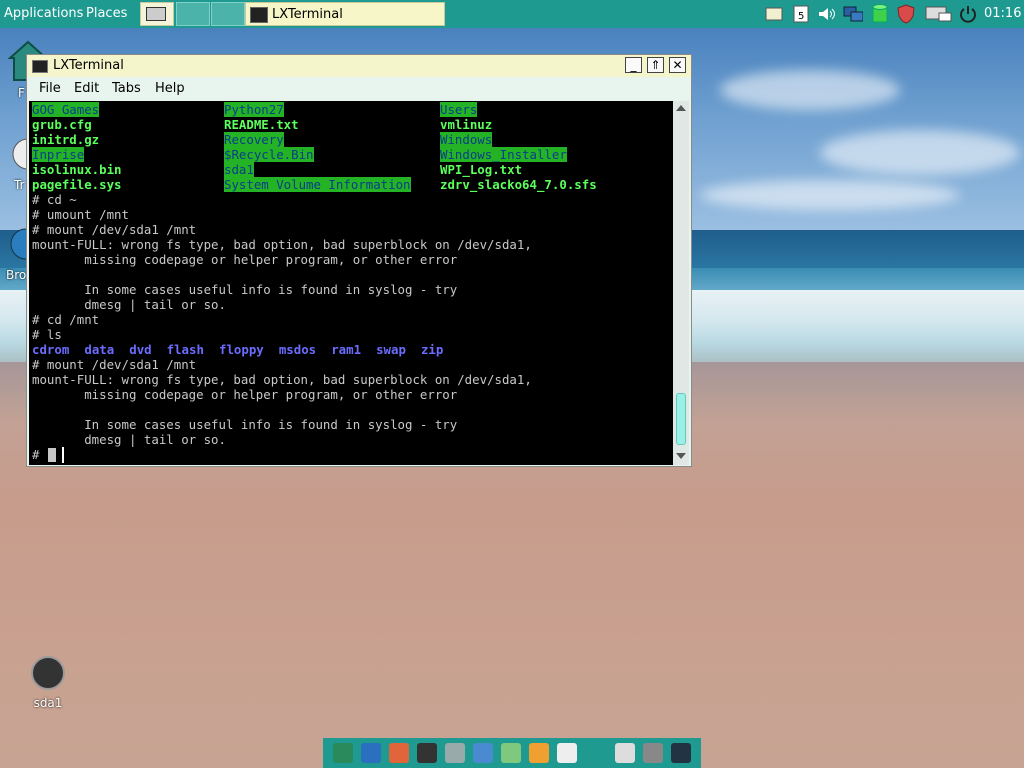 Image resolution: width=1024 pixels, height=768 pixels. I want to click on top-panel: Applications Places LXTerminal 5 01:16, so click(512, 14).